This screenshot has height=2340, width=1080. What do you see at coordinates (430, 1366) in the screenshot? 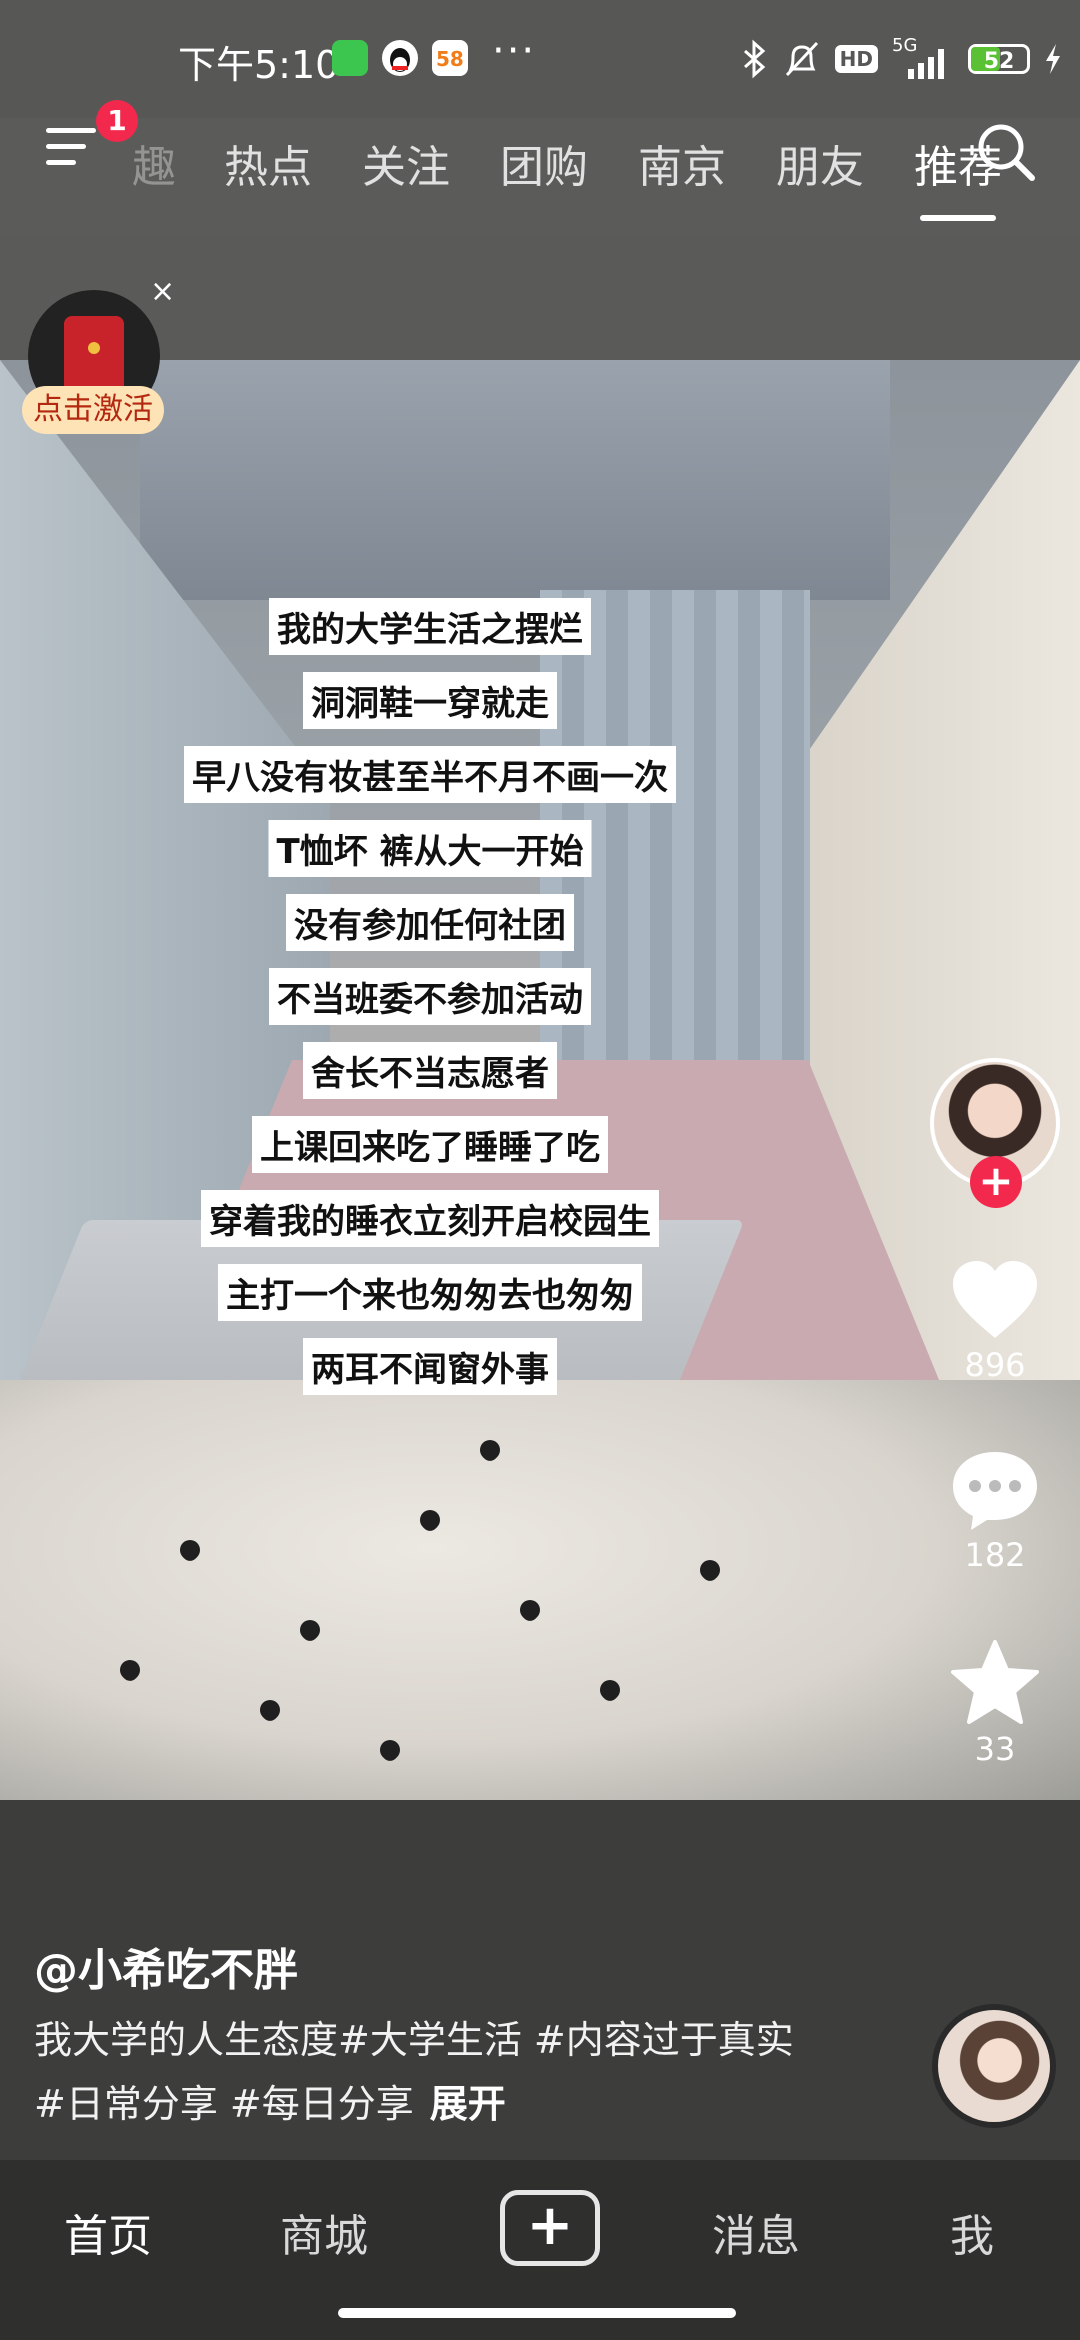
I see `caption-line: 两耳不闻窗外事` at bounding box center [430, 1366].